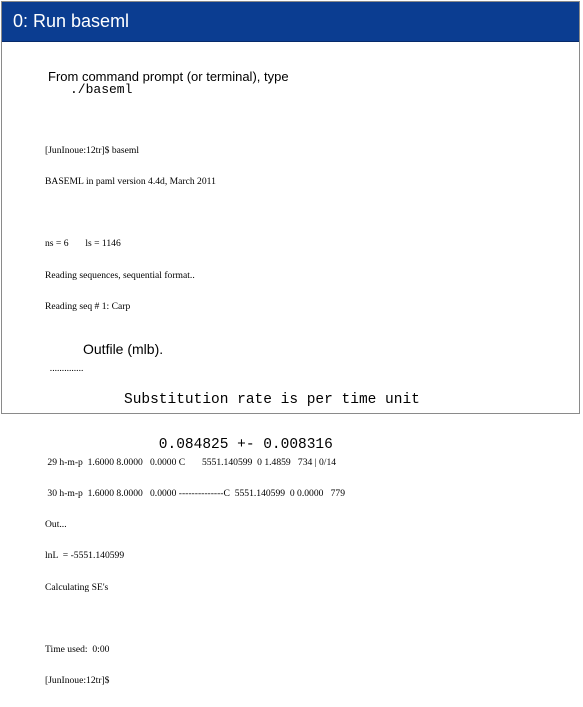 The height and width of the screenshot is (707, 583). Describe the element at coordinates (123, 349) in the screenshot. I see `outfile-label: Outfile (mlb).` at that location.